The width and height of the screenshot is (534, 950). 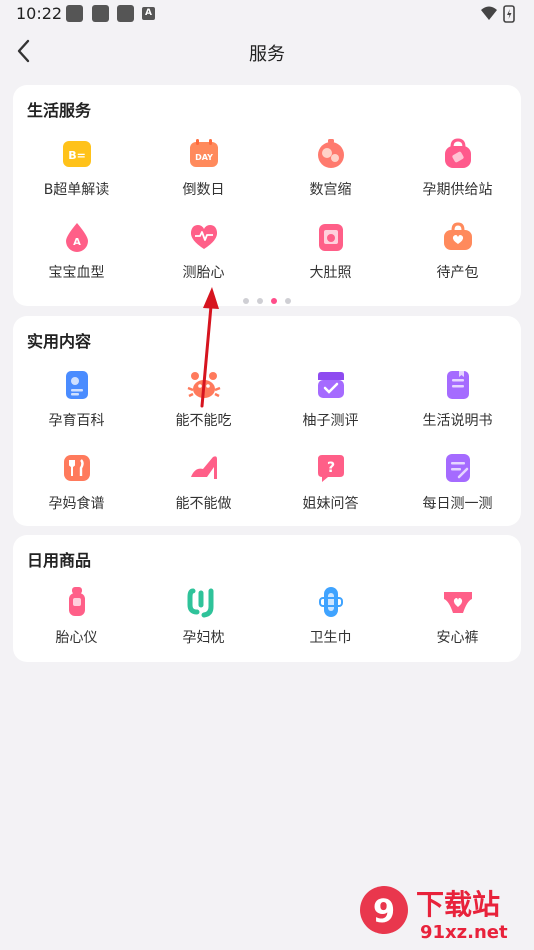 What do you see at coordinates (330, 172) in the screenshot?
I see `service-item-contraction: 数宫缩` at bounding box center [330, 172].